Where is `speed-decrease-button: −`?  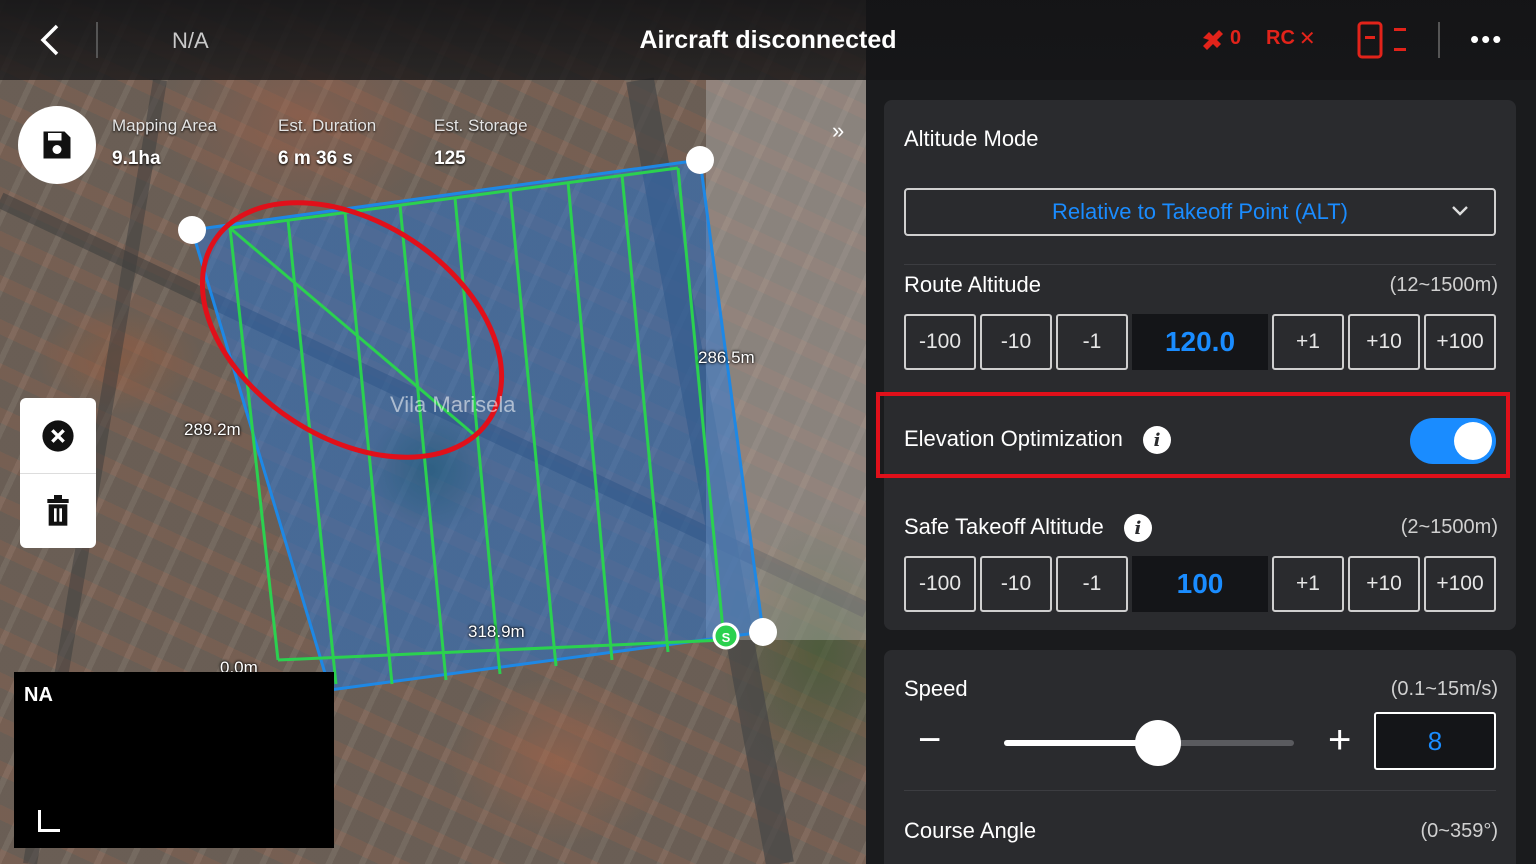
speed-decrease-button: − is located at coordinates (929, 740).